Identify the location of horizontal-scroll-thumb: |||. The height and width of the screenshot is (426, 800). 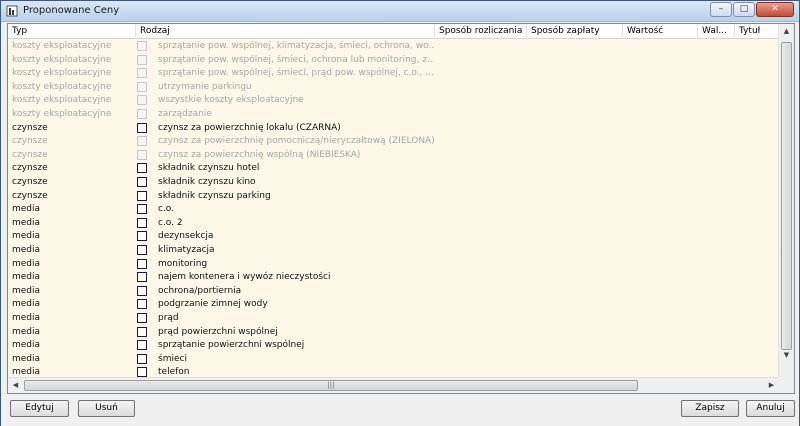
(331, 385).